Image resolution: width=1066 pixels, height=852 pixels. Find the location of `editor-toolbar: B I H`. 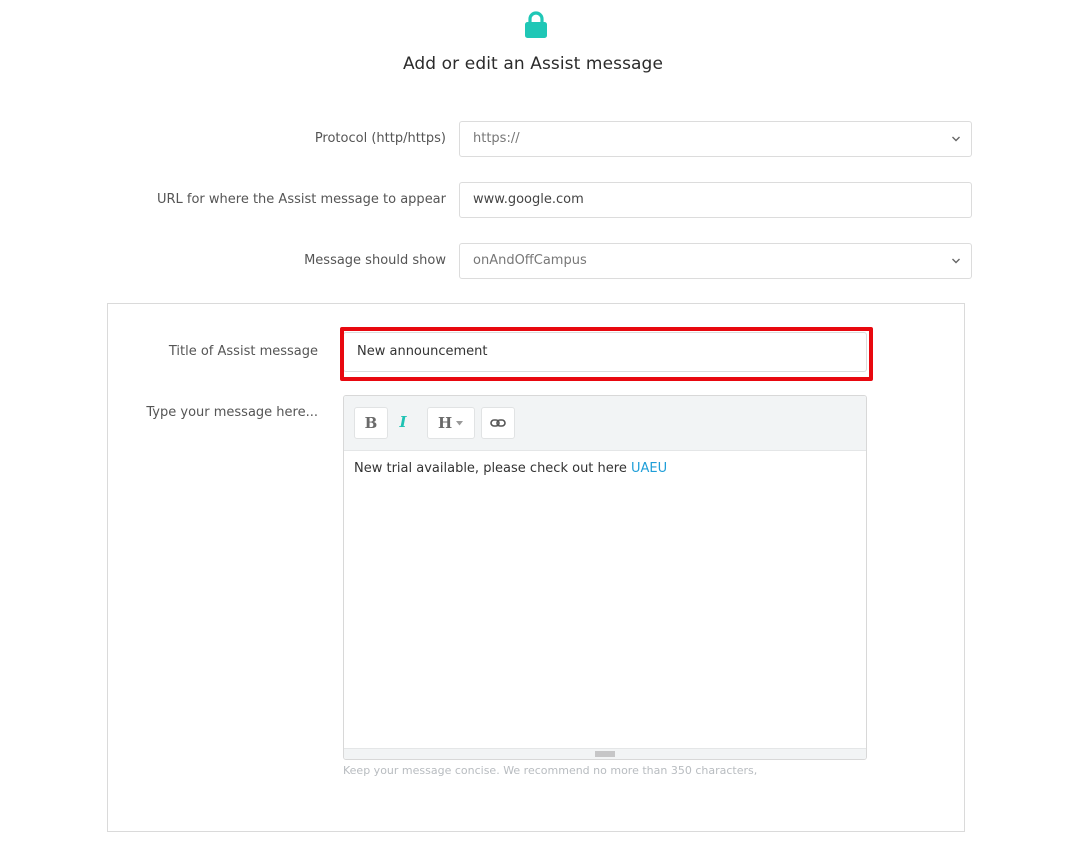

editor-toolbar: B I H is located at coordinates (605, 423).